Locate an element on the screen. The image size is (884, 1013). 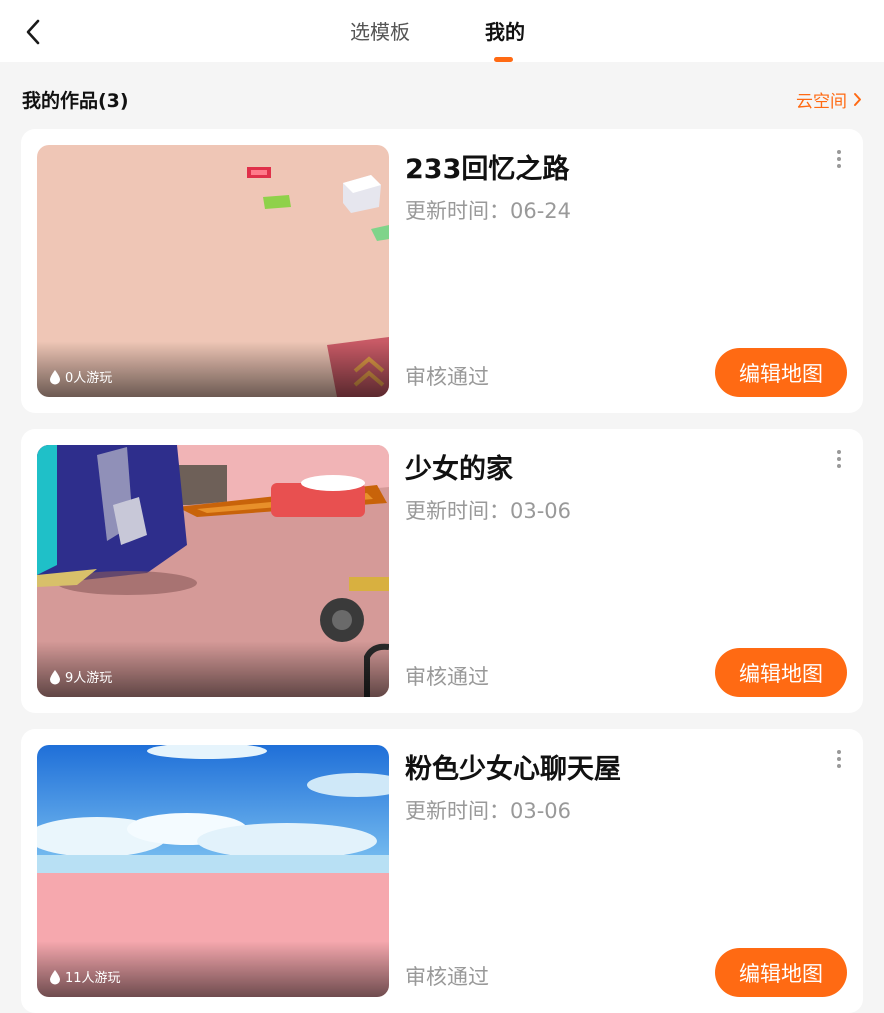
back-button is located at coordinates (33, 32).